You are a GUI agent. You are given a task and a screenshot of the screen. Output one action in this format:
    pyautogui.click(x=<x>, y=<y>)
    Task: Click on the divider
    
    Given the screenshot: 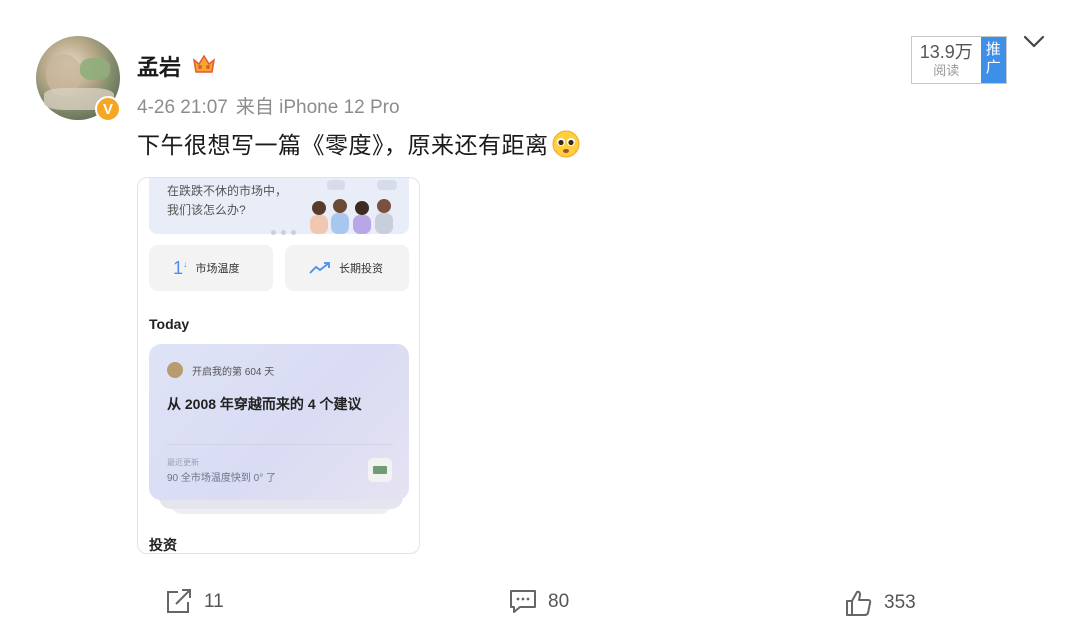 What is the action you would take?
    pyautogui.click(x=280, y=444)
    